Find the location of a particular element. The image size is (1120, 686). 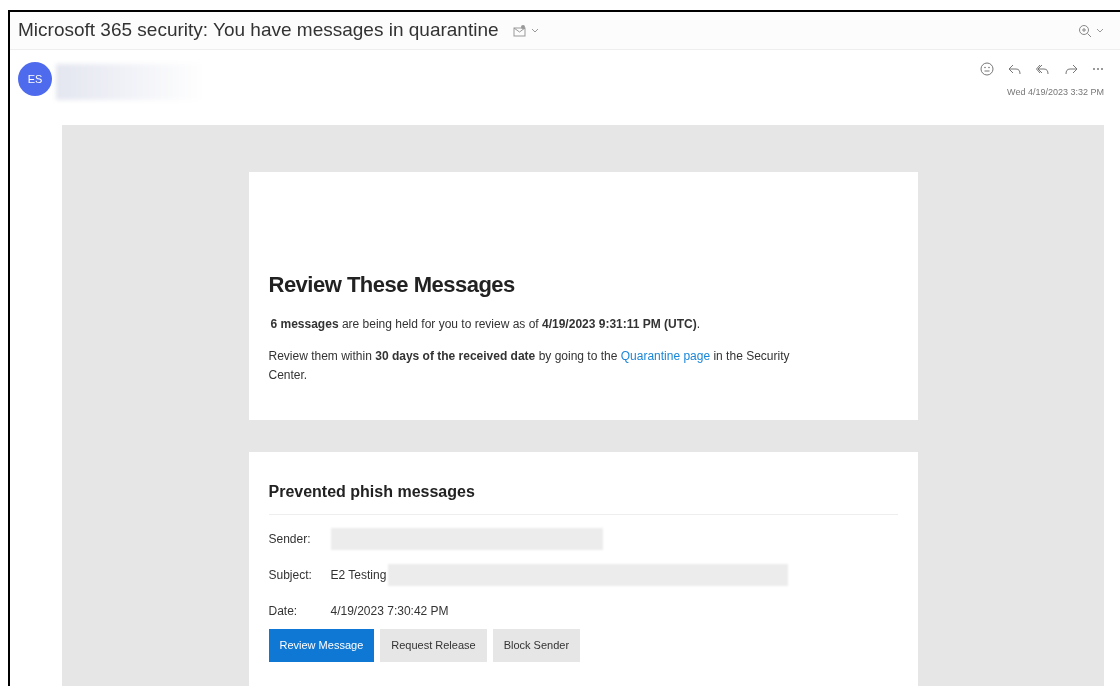

avatar: ES is located at coordinates (35, 79).